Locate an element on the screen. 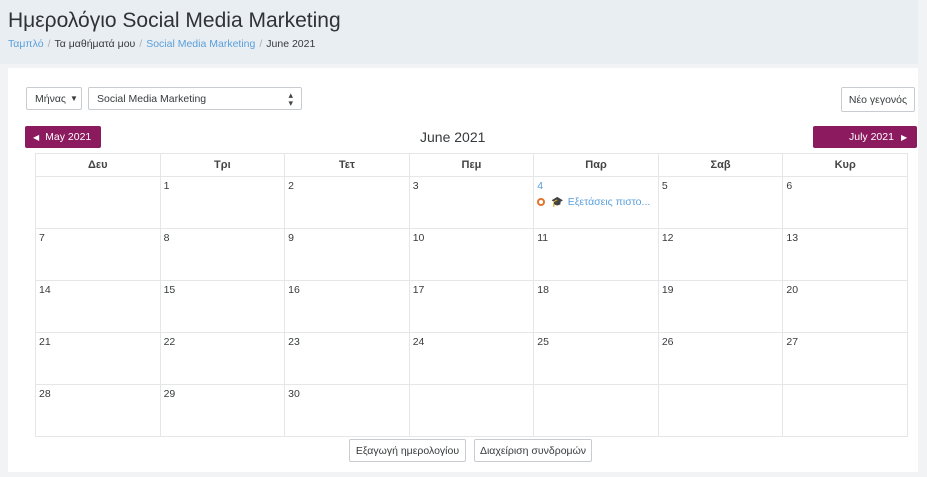 The height and width of the screenshot is (477, 927). day-number: 22 is located at coordinates (169, 342).